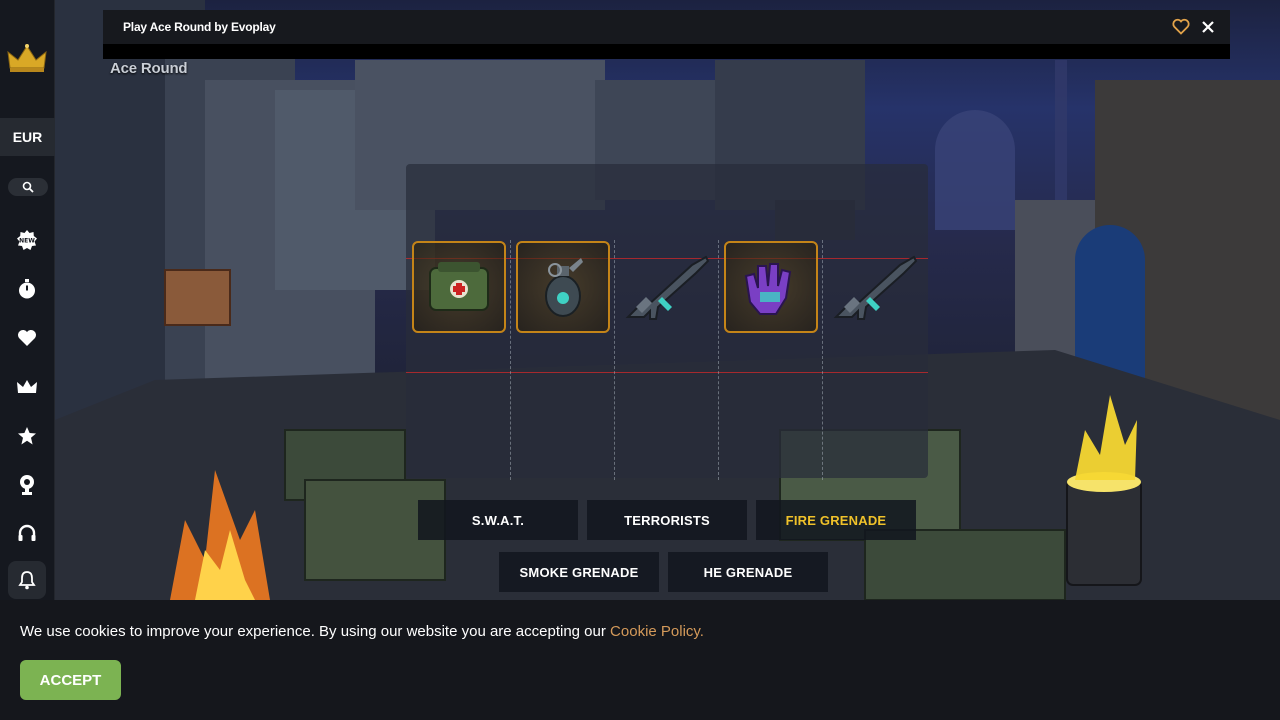 The image size is (1280, 720). I want to click on bell-icon, so click(27, 580).